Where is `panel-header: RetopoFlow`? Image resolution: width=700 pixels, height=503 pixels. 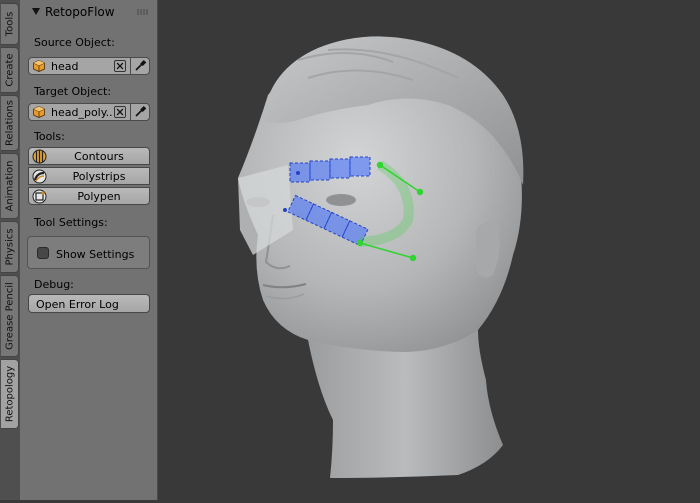
panel-header: RetopoFlow is located at coordinates (73, 12).